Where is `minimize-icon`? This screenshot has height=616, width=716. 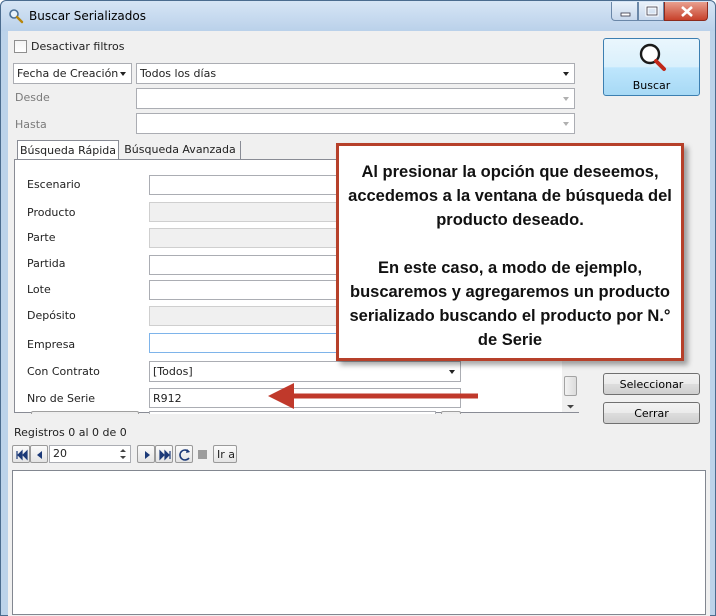
minimize-icon is located at coordinates (625, 14).